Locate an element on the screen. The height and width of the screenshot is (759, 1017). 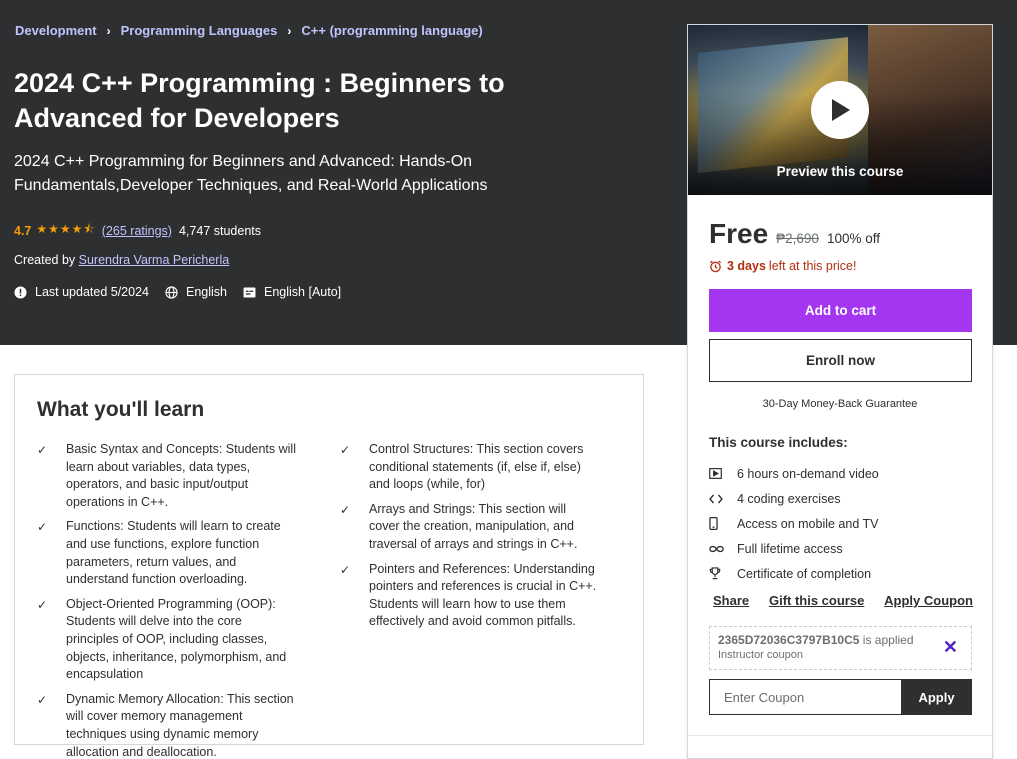
timer-days: 3 days is located at coordinates (746, 266).